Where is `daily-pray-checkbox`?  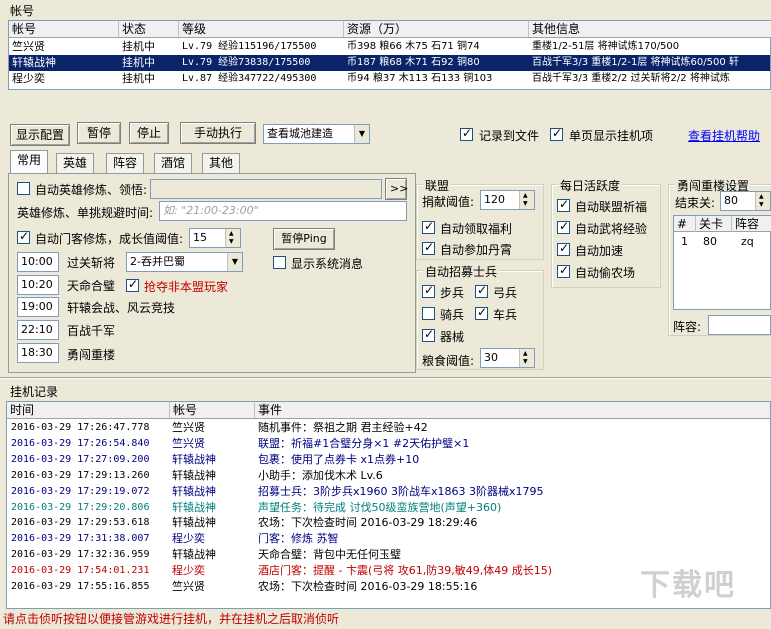 daily-pray-checkbox is located at coordinates (563, 204).